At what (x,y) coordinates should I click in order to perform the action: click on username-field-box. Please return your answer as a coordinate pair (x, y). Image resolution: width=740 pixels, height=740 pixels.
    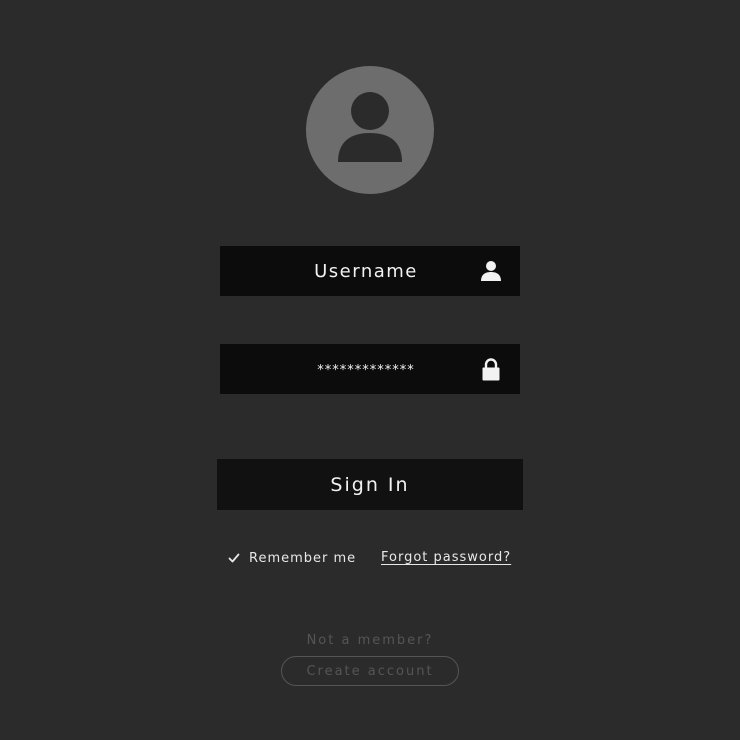
    Looking at the image, I should click on (370, 271).